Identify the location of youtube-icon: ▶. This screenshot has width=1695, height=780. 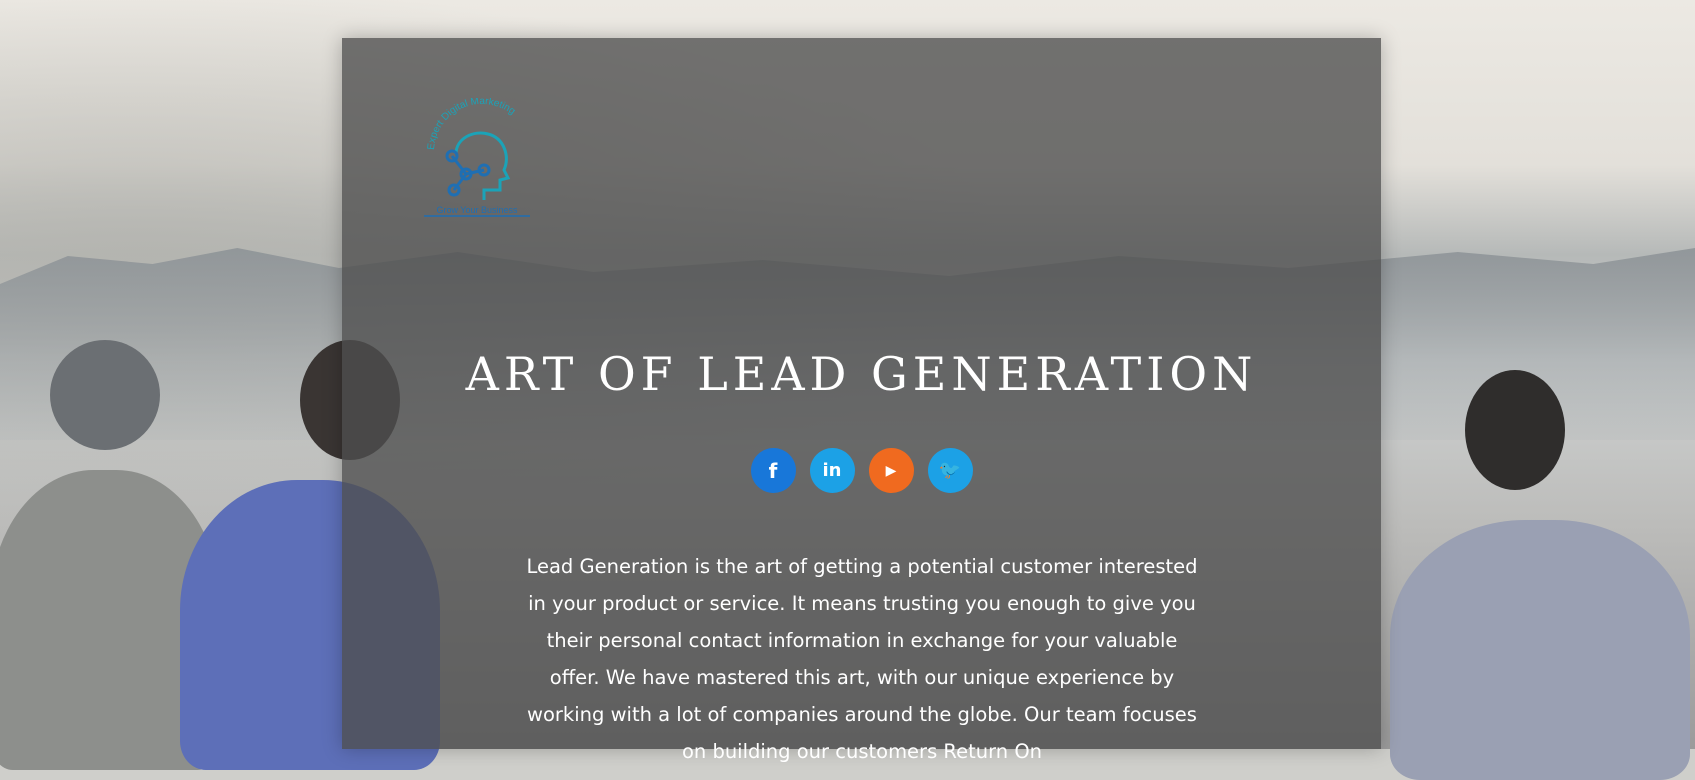
(891, 470).